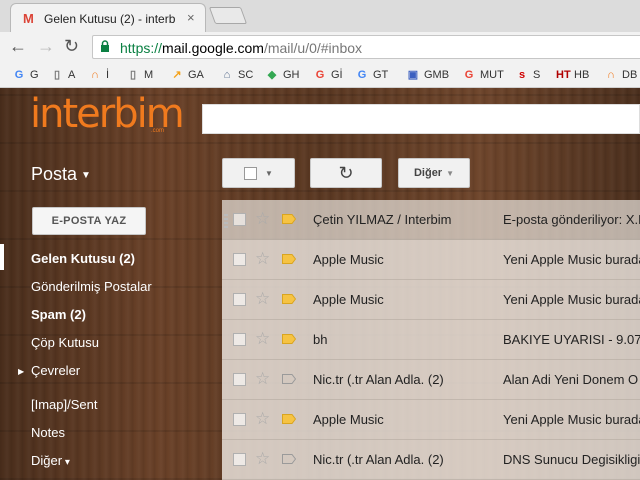  Describe the element at coordinates (25, 75) in the screenshot. I see `bookmark-item: GG` at that location.